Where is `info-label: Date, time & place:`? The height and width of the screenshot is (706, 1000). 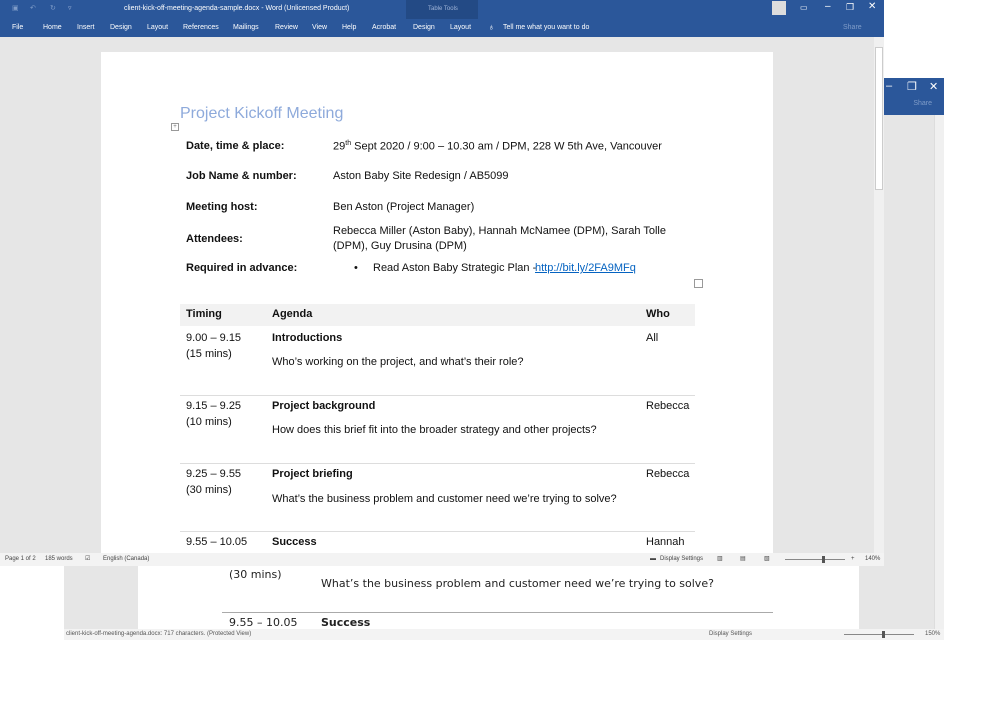 info-label: Date, time & place: is located at coordinates (235, 146).